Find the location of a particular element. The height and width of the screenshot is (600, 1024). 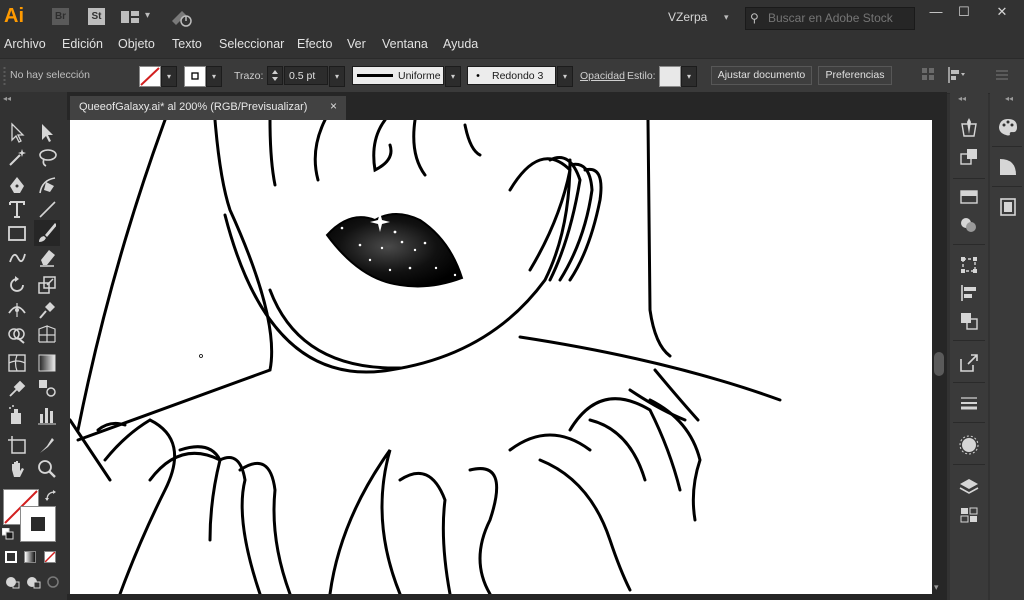

menu-edicion: Edición is located at coordinates (82, 44).